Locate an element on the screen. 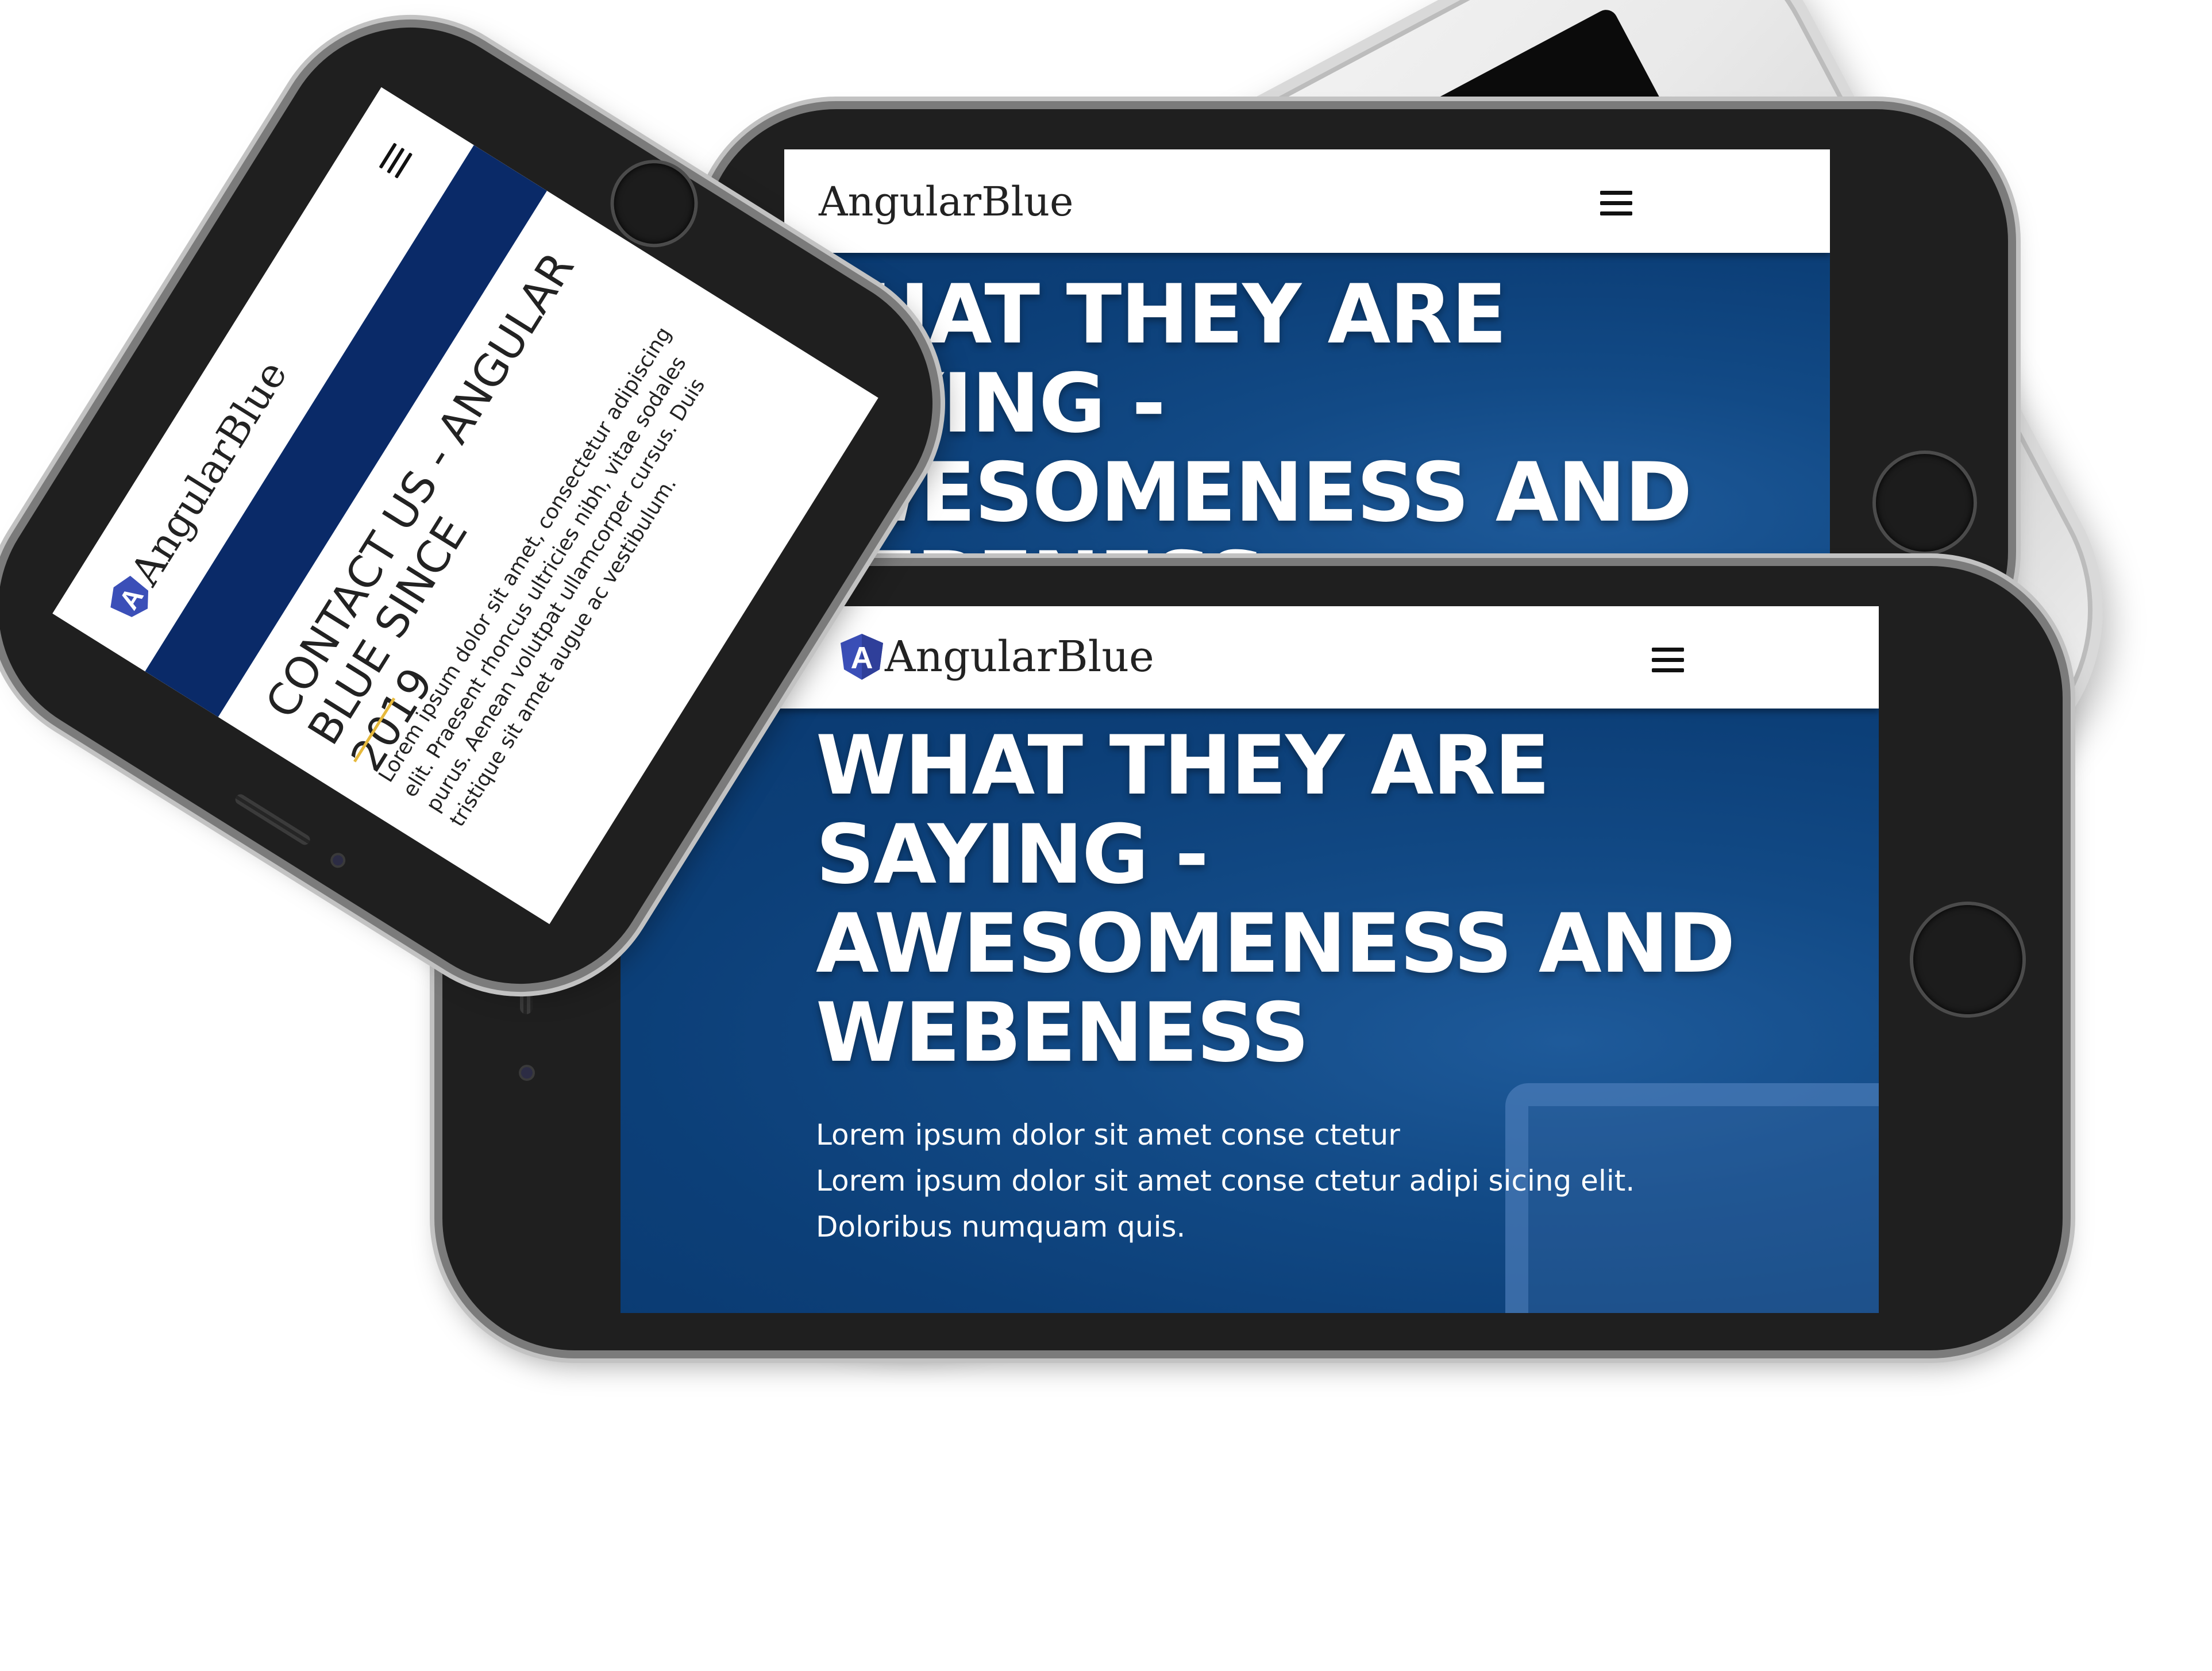  navbar: AngularBlue is located at coordinates (1307, 201).